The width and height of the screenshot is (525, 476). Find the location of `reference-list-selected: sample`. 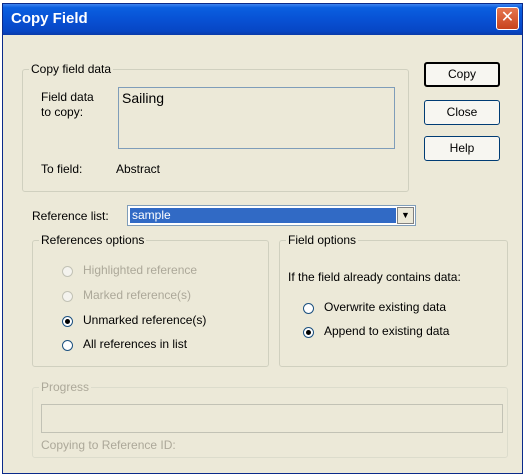

reference-list-selected: sample is located at coordinates (263, 215).